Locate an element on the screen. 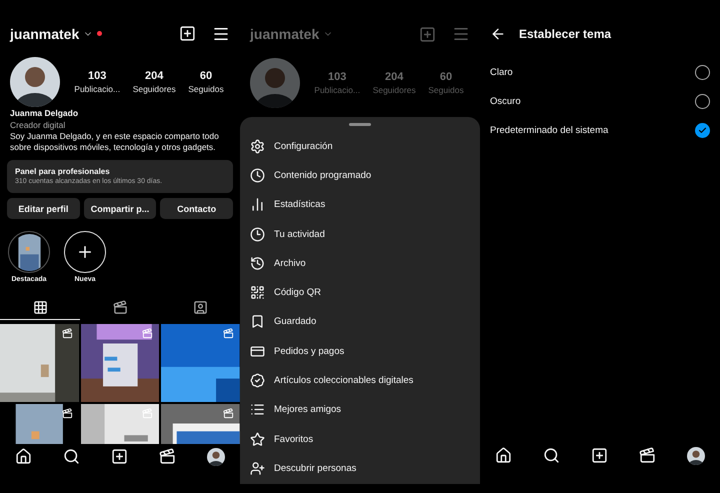  new-highlight-button is located at coordinates (85, 252).